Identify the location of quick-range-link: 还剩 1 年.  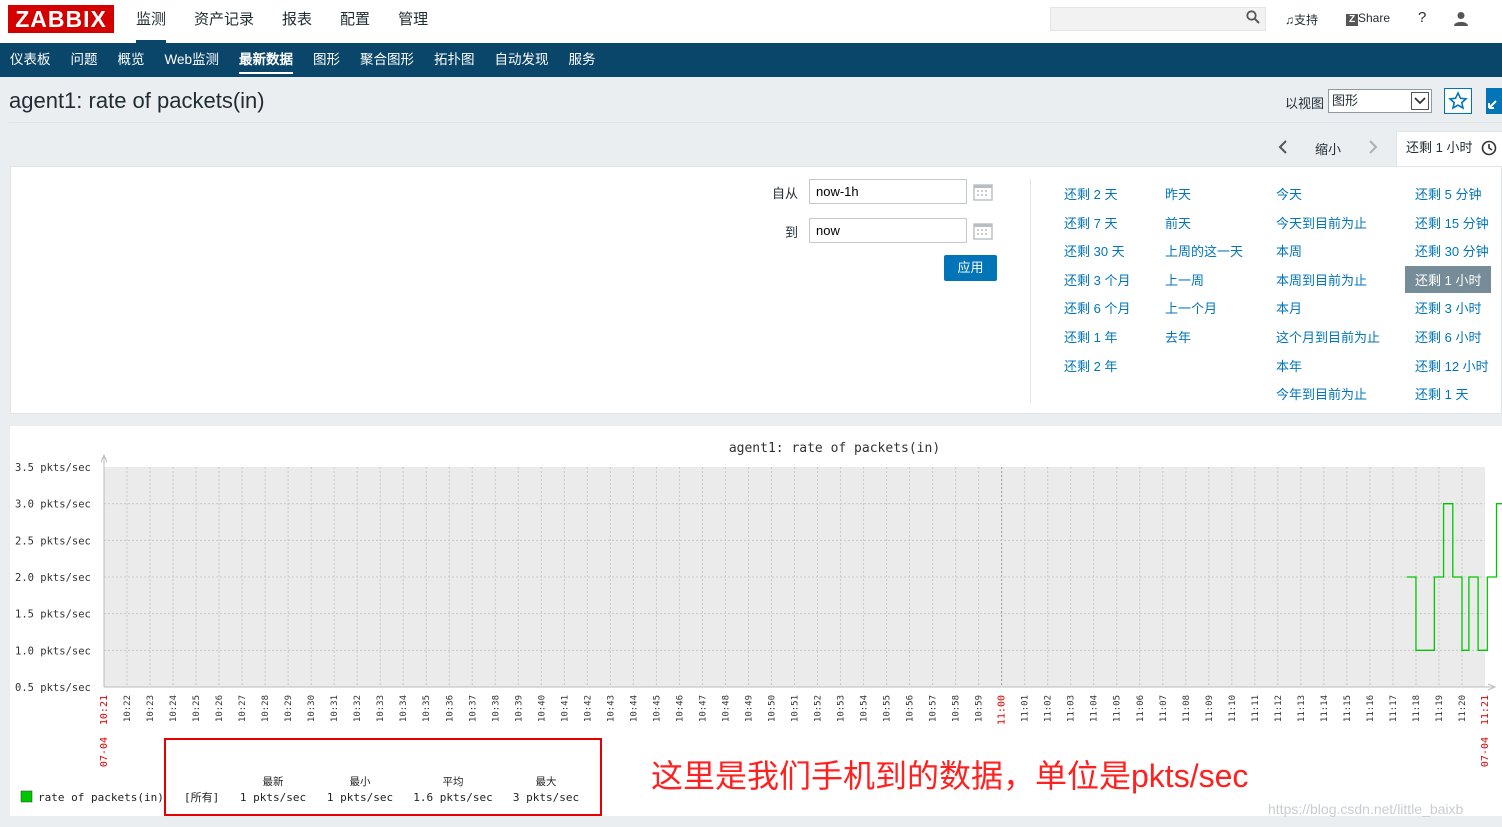
(1090, 336).